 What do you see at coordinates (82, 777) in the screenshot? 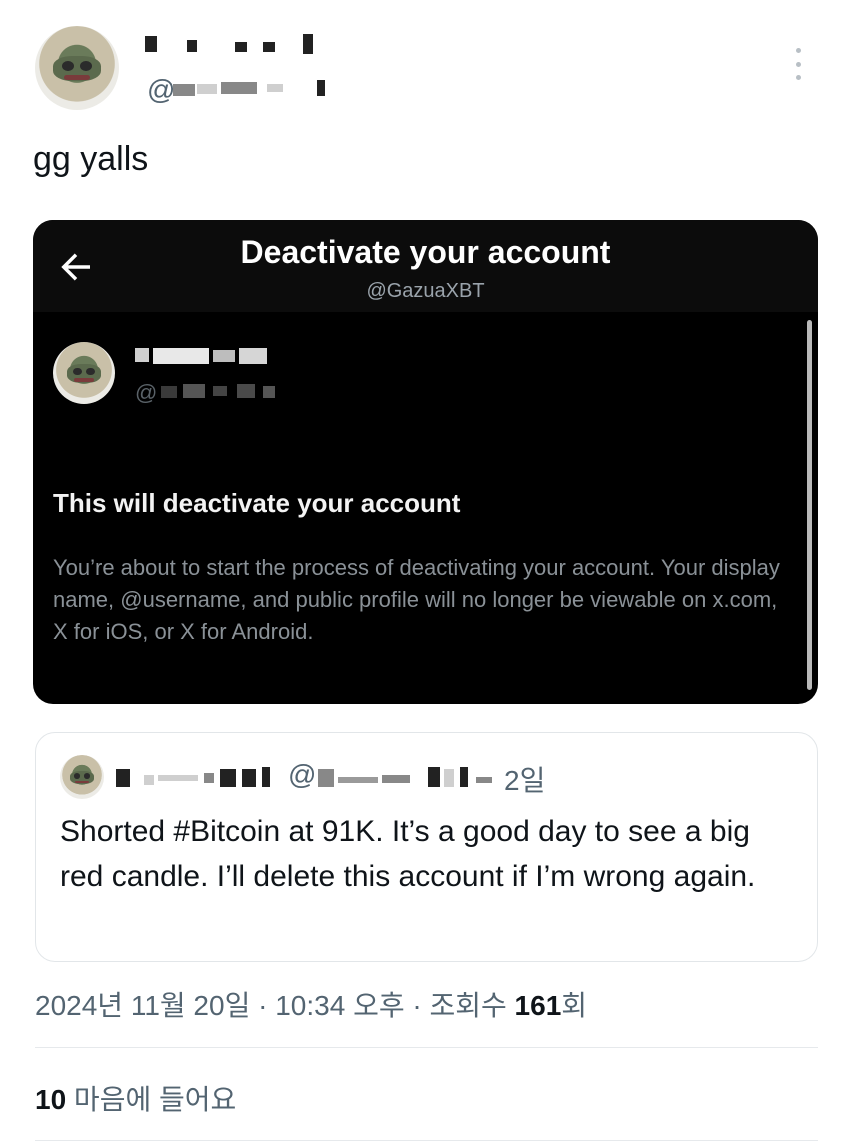
I see `quoted-author-avatar` at bounding box center [82, 777].